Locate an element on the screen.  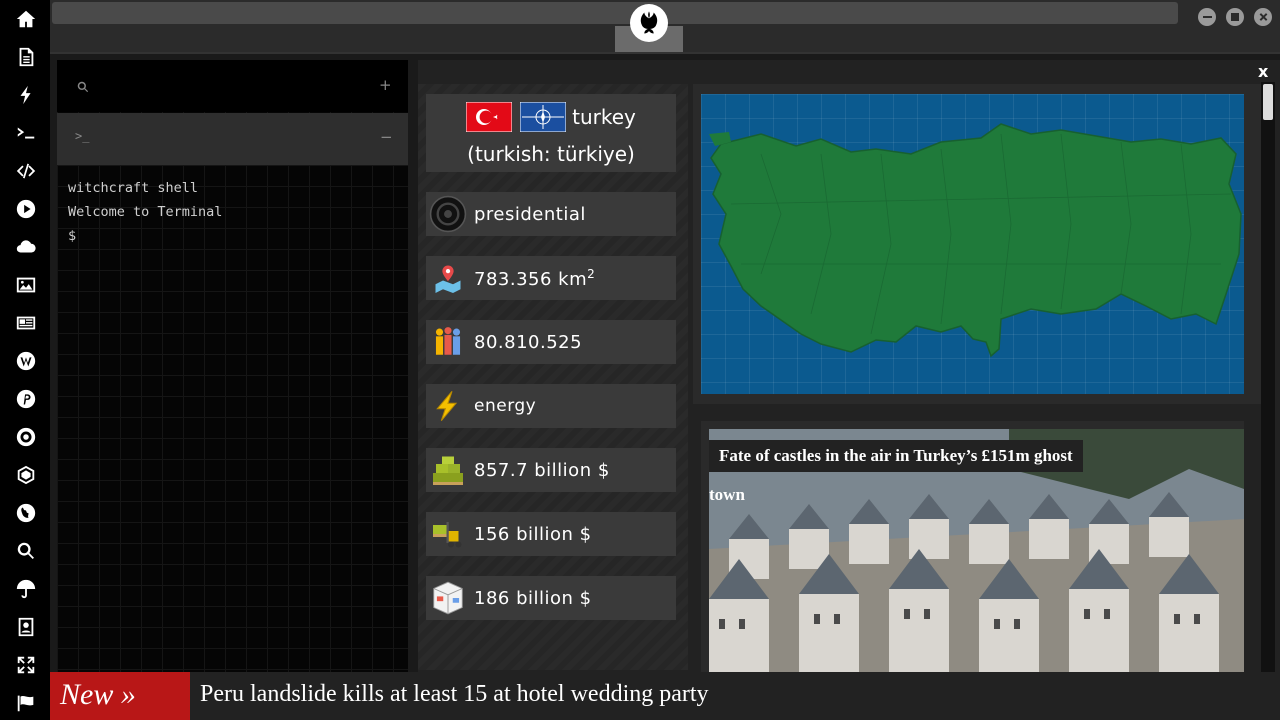
sector-value: energy is located at coordinates (505, 406).